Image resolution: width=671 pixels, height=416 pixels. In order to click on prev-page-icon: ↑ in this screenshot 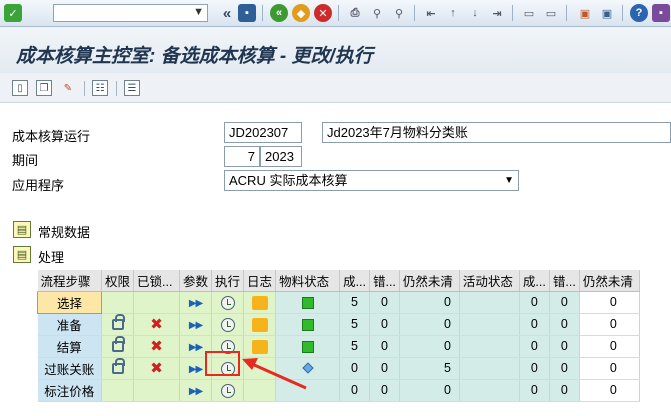, I will do `click(453, 13)`.